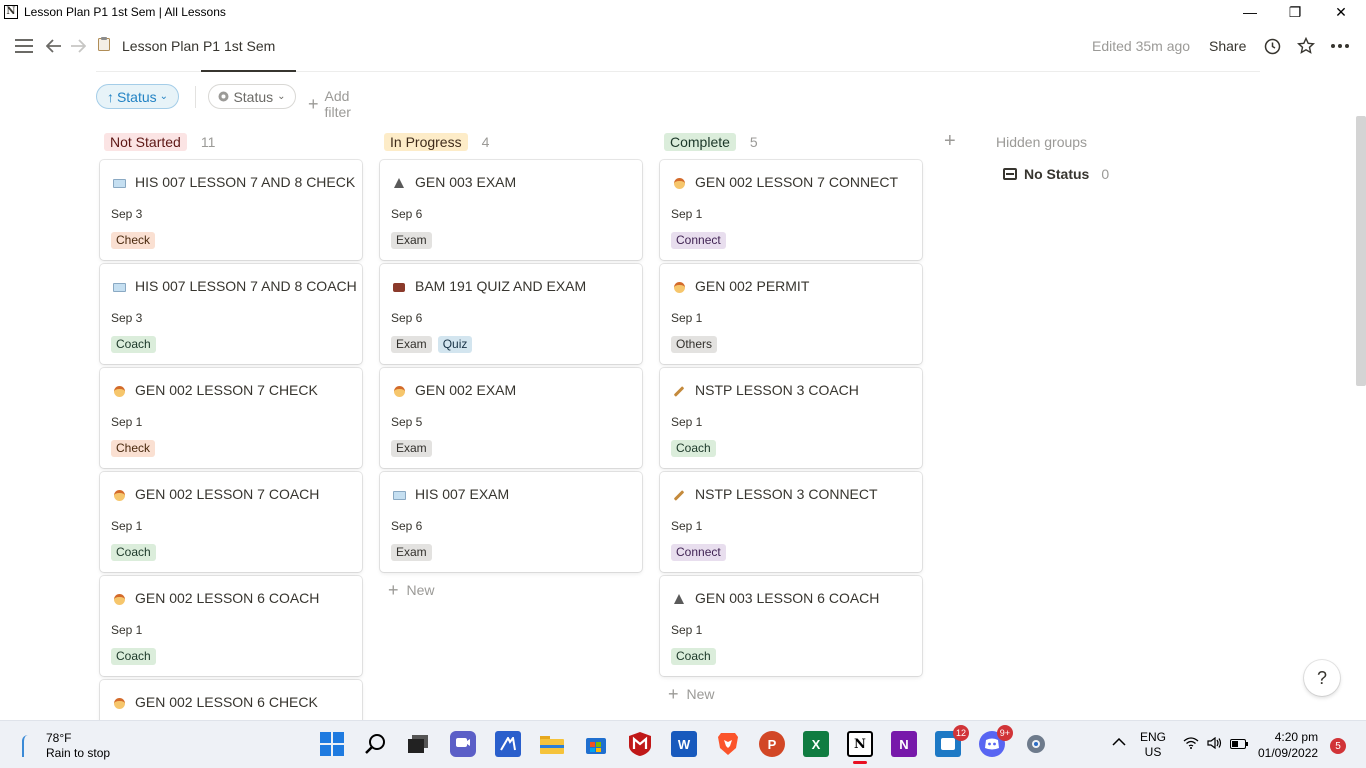 The image size is (1366, 768). Describe the element at coordinates (418, 744) in the screenshot. I see `task-view-icon` at that location.